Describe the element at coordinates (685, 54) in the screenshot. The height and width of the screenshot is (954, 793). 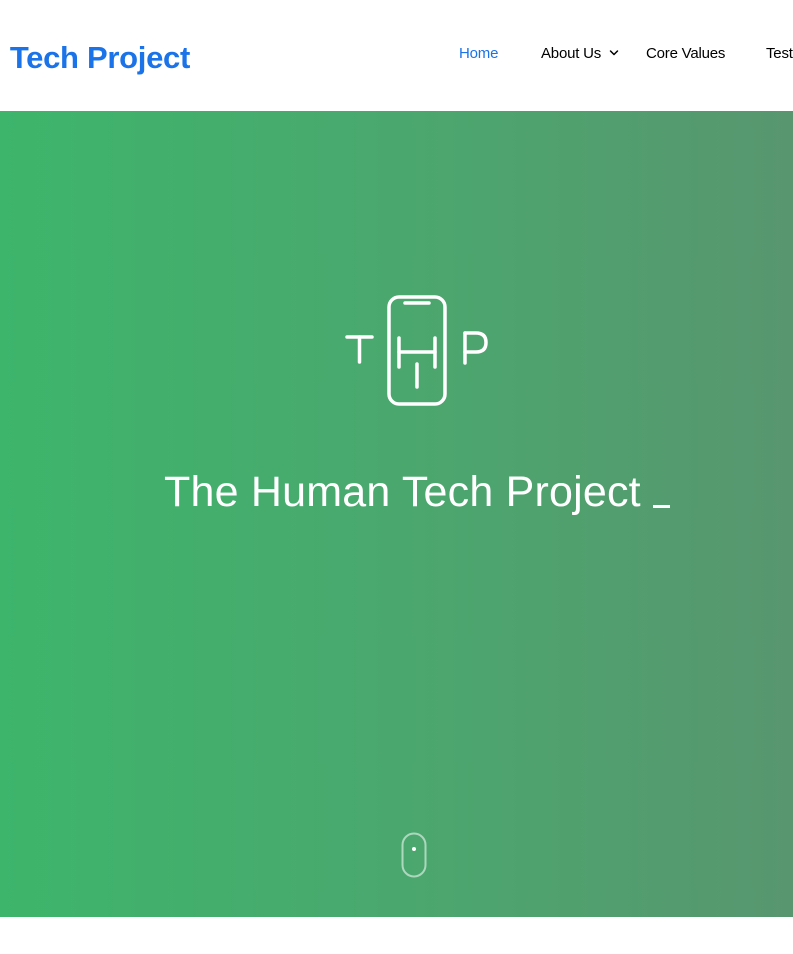
I see `nav-core-values: Core Values` at that location.